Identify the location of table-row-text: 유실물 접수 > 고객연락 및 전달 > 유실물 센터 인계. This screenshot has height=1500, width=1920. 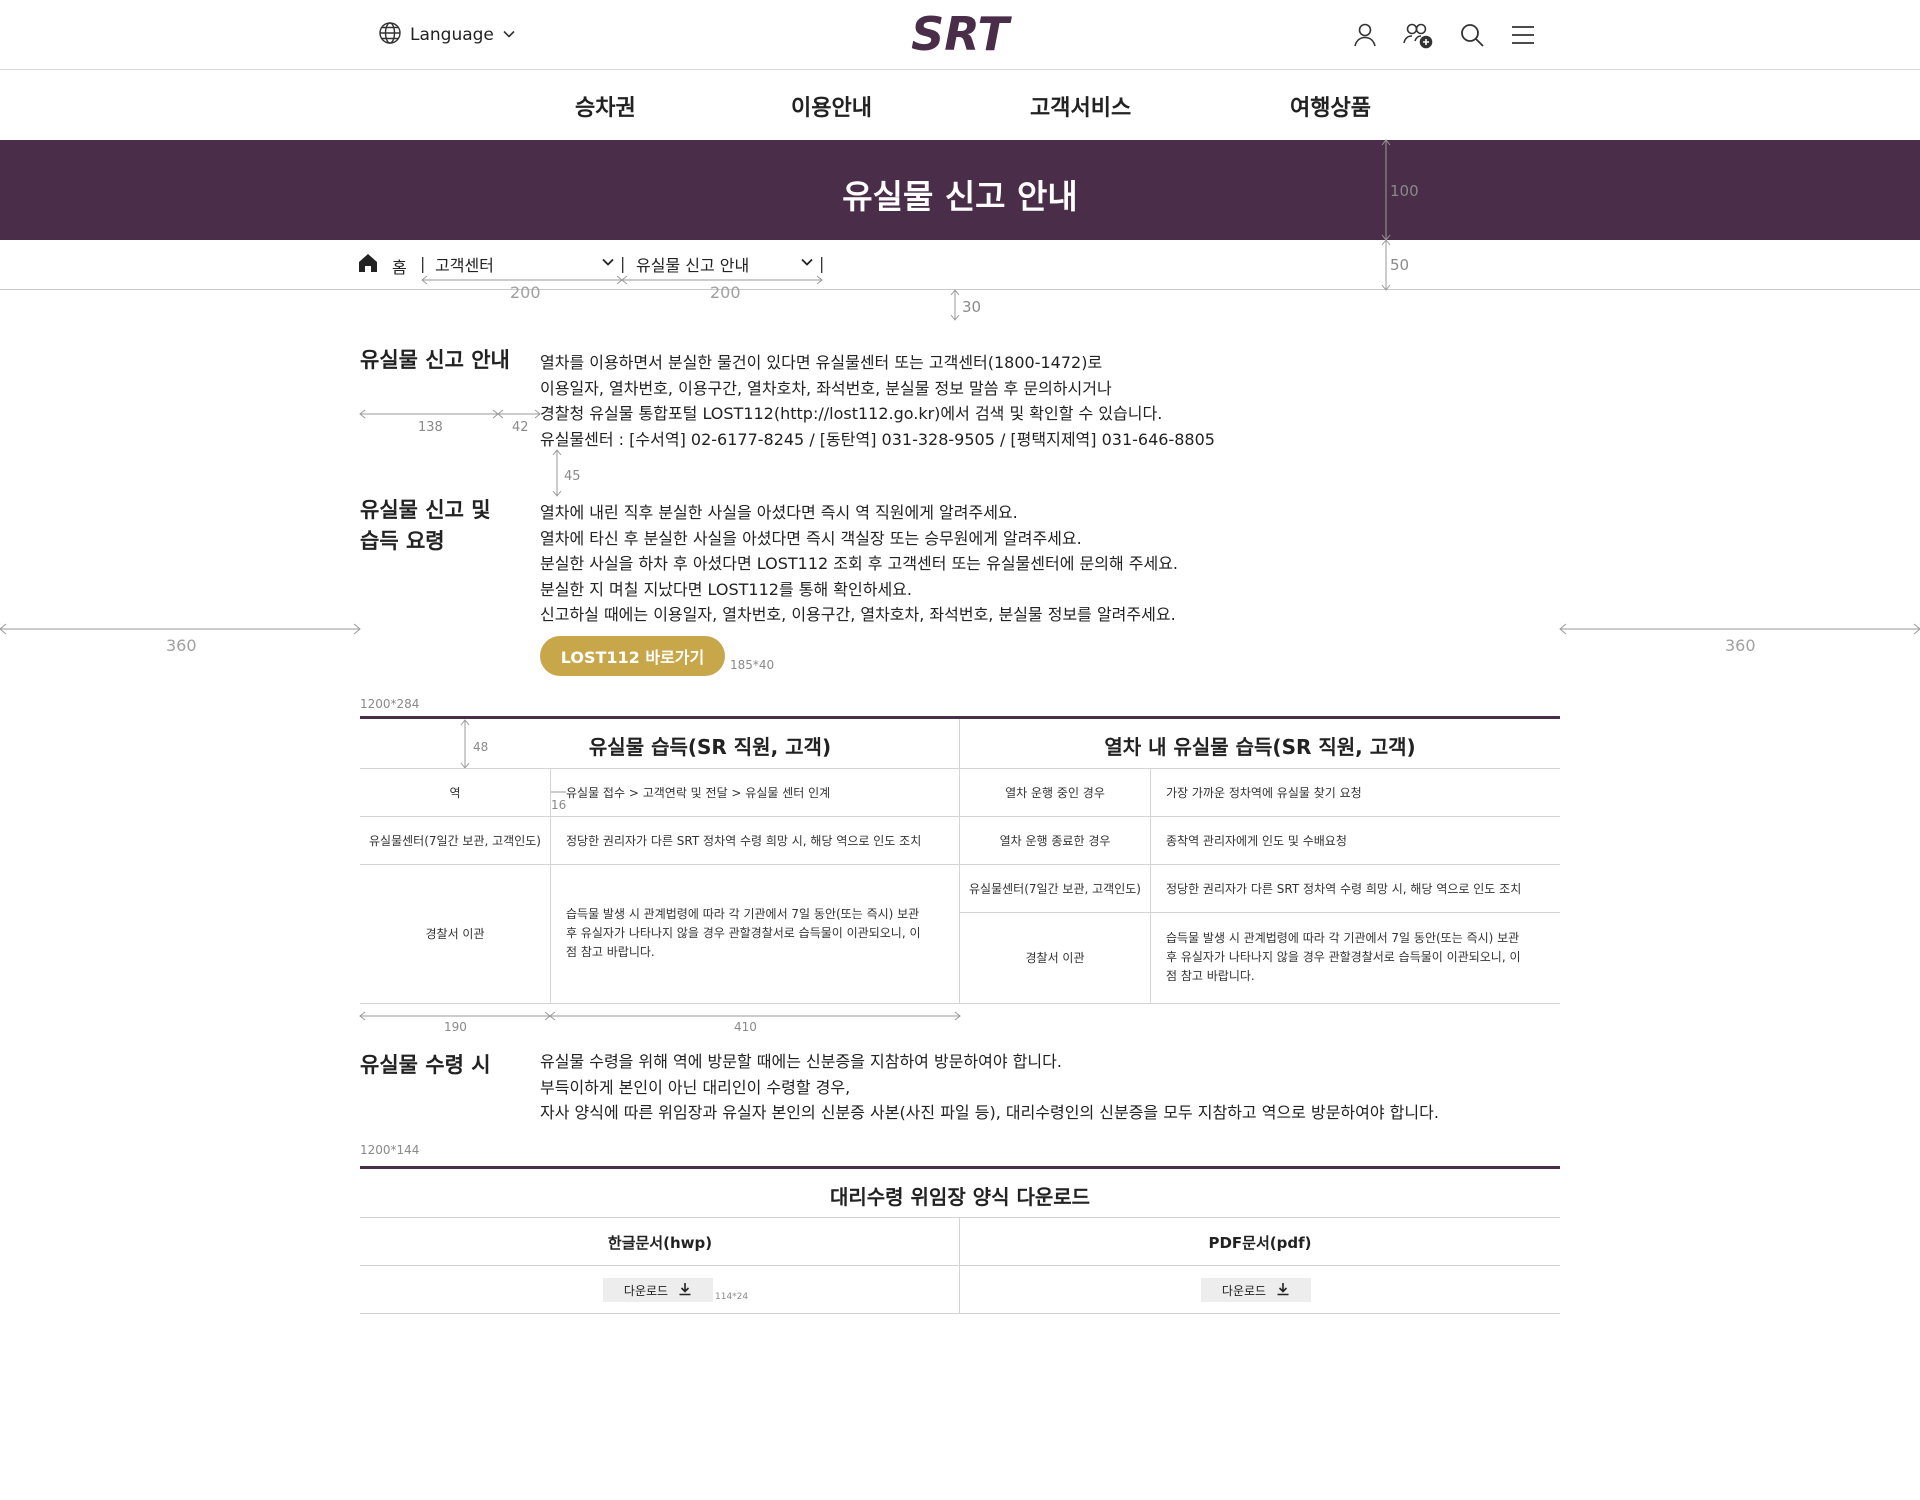
(698, 792).